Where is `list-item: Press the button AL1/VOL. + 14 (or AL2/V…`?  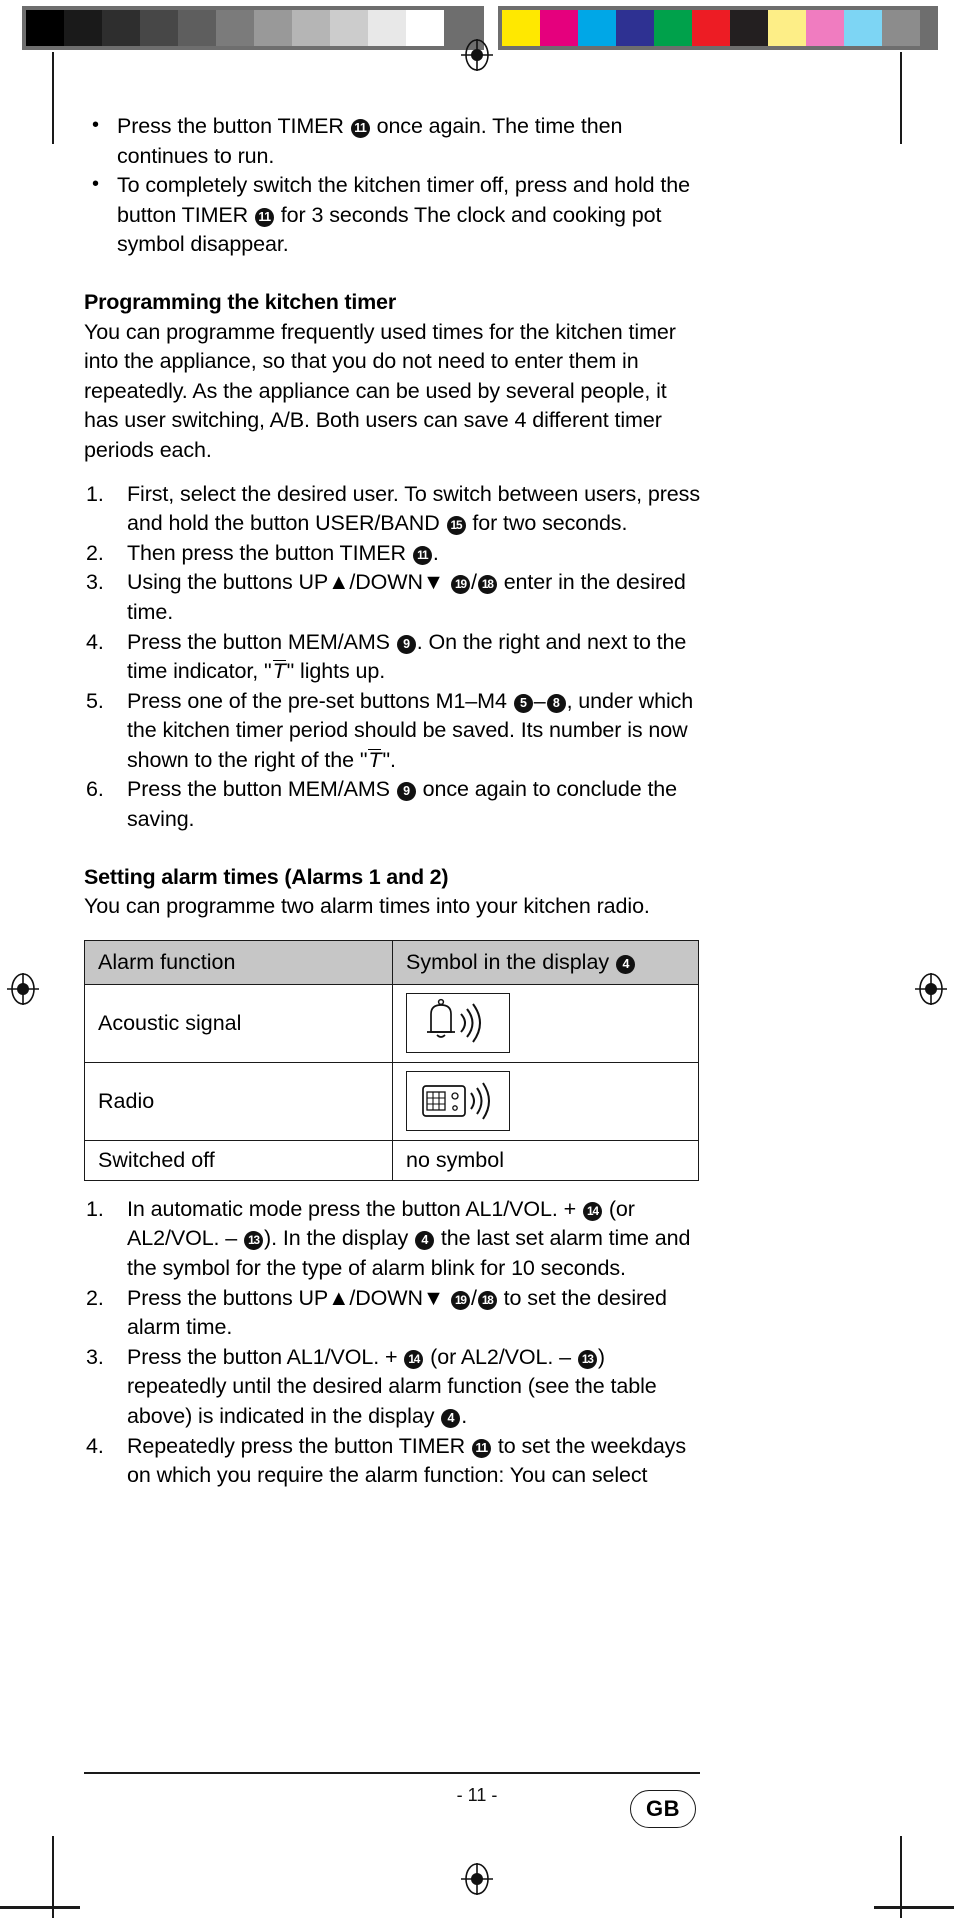 list-item: Press the button AL1/VOL. + 14 (or AL2/V… is located at coordinates (392, 1387).